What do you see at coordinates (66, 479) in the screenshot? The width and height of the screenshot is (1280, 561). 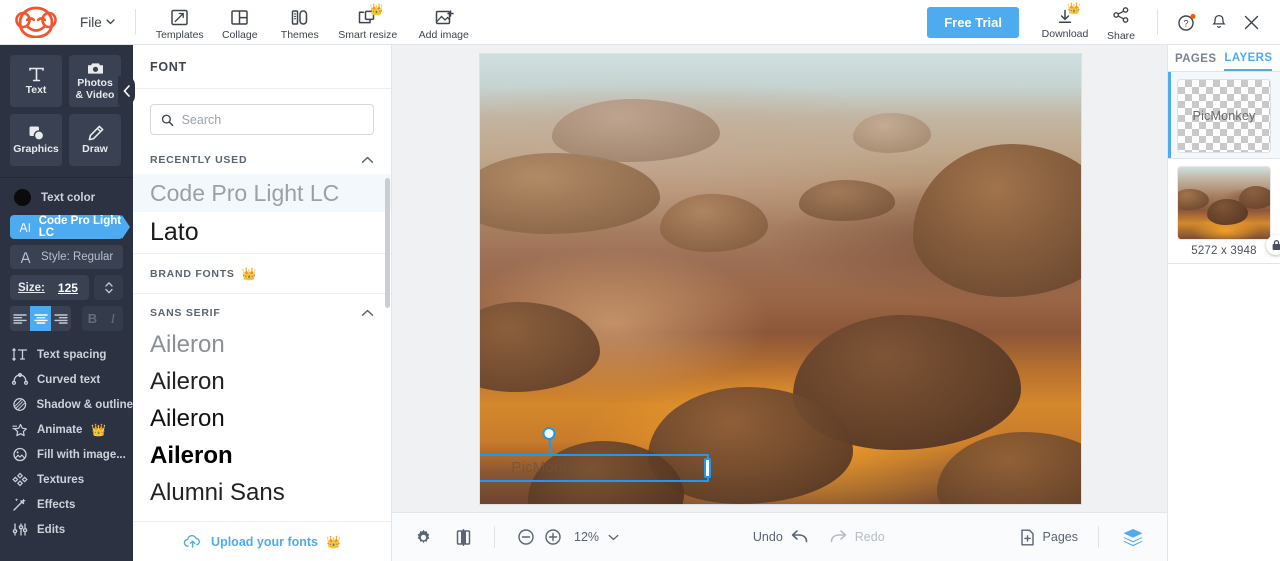 I see `sidebar-item-textures: Textures` at bounding box center [66, 479].